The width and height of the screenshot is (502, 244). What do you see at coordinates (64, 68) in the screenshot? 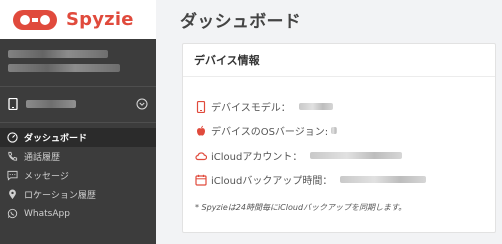
I see `account-email-redacted` at bounding box center [64, 68].